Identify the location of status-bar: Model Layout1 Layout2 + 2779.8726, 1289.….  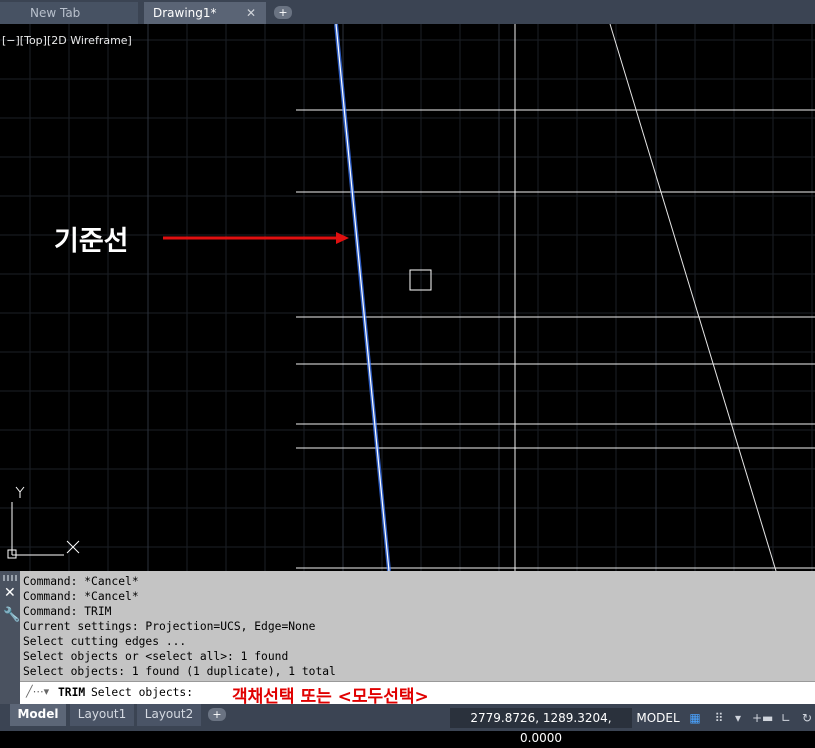
(407, 724).